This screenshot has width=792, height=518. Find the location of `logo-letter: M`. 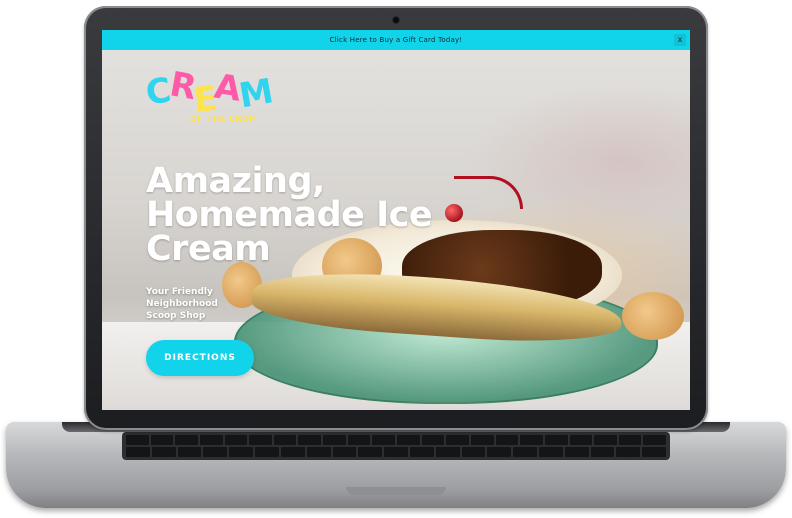

logo-letter: M is located at coordinates (255, 94).